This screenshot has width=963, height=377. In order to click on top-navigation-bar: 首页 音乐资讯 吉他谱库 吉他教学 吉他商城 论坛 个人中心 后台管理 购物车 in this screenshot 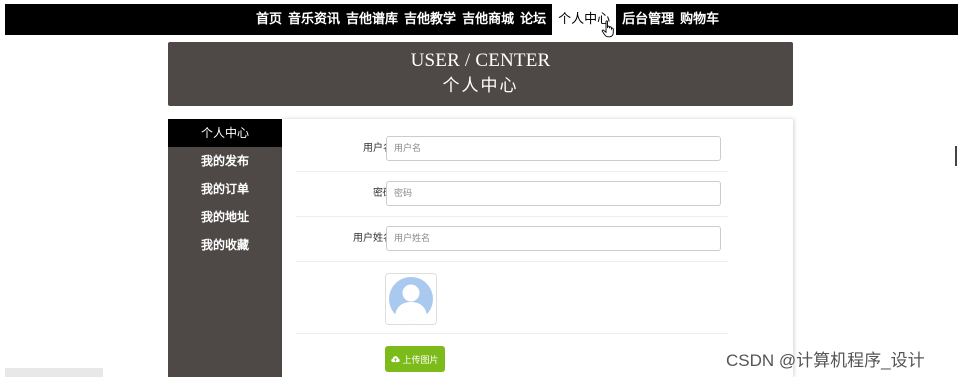, I will do `click(481, 21)`.